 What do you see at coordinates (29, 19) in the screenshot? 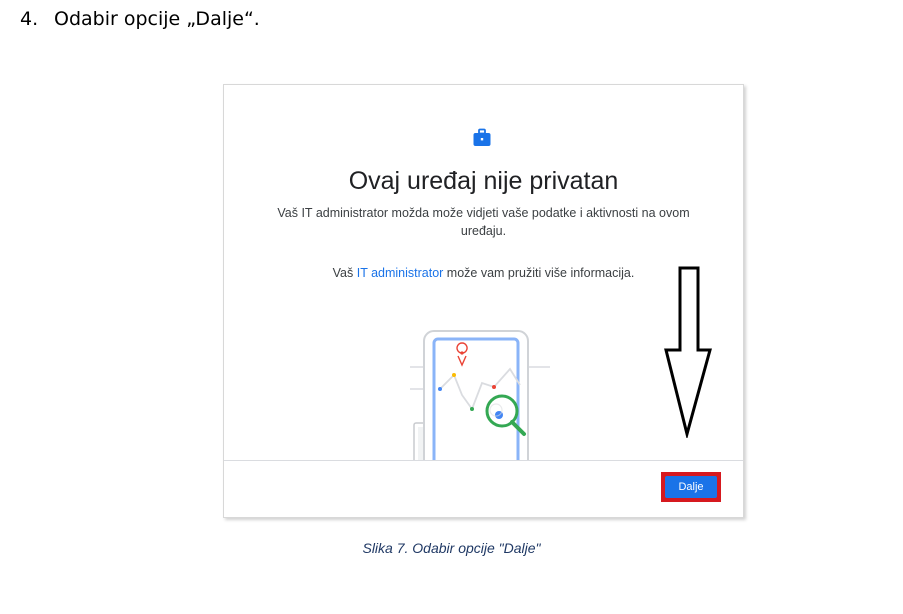
I see `step-number: 4.` at bounding box center [29, 19].